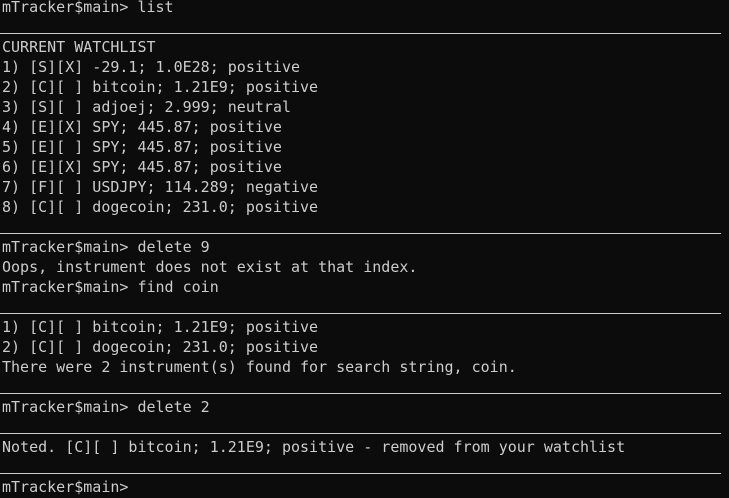 The image size is (729, 498). Describe the element at coordinates (160, 327) in the screenshot. I see `find-result-item: 1) [C][ ] bitcoin; 1.21E9; positive` at that location.